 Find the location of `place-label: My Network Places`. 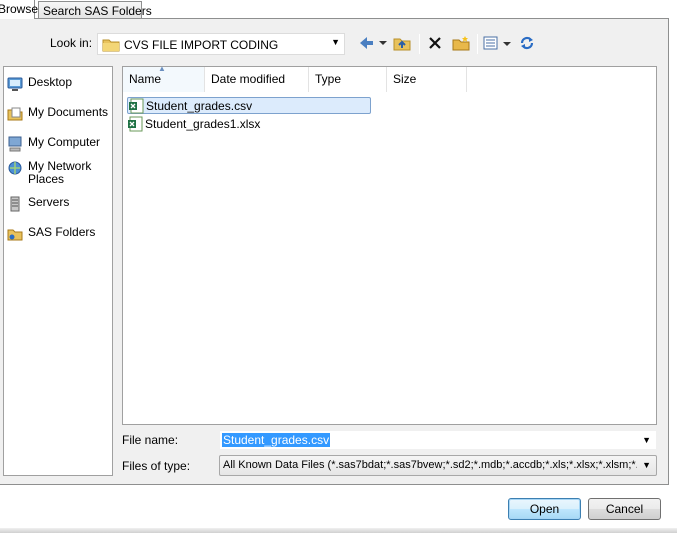

place-label: My Network Places is located at coordinates (60, 172).